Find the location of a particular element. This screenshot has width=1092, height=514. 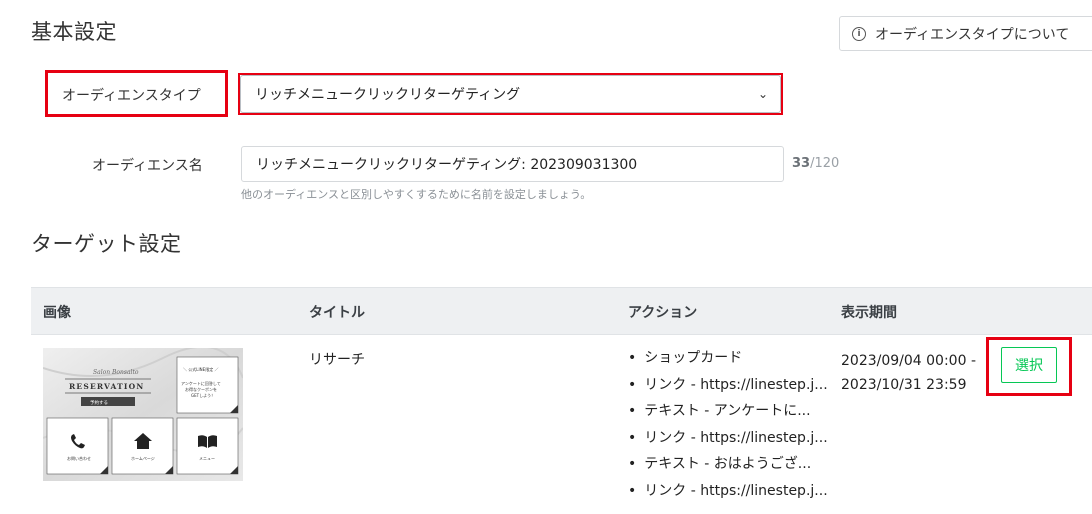

audience-type-select: リッチメニュークリックリターゲティング ⌄ is located at coordinates (510, 94).